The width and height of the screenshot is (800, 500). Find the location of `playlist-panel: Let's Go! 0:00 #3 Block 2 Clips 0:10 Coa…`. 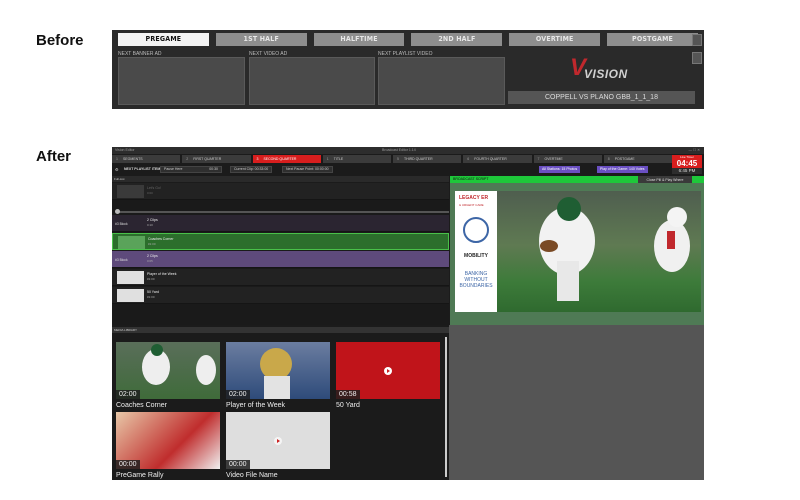

playlist-panel: Let's Go! 0:00 #3 Block 2 Clips 0:10 Coa… is located at coordinates (280, 254).